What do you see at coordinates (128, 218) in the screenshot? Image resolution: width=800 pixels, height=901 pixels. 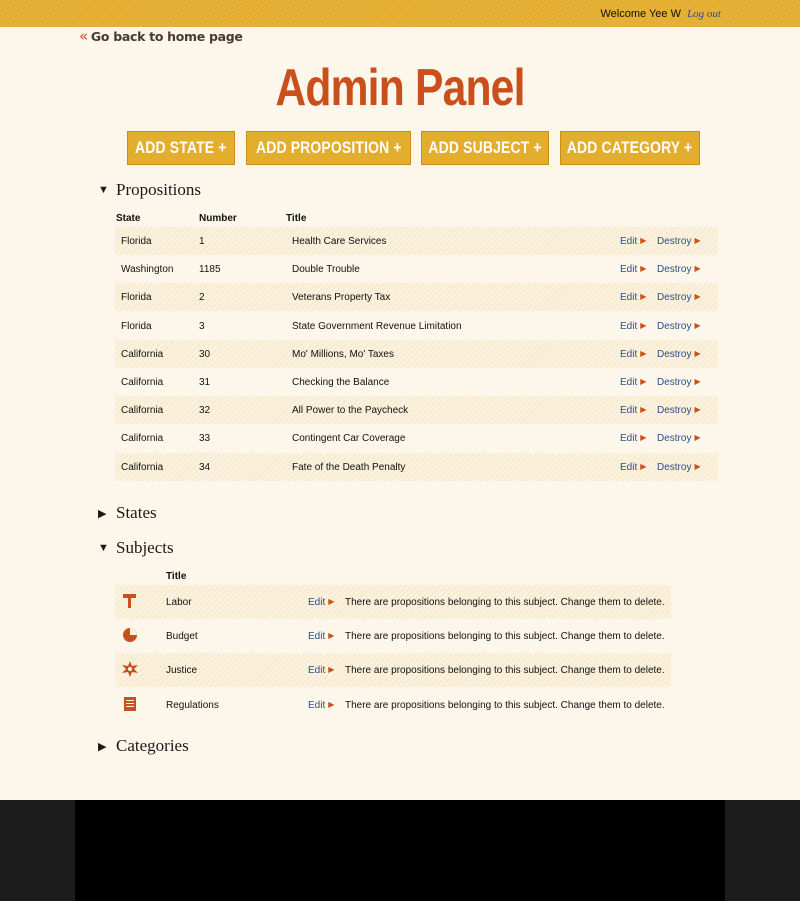 I see `column-header-state: State` at bounding box center [128, 218].